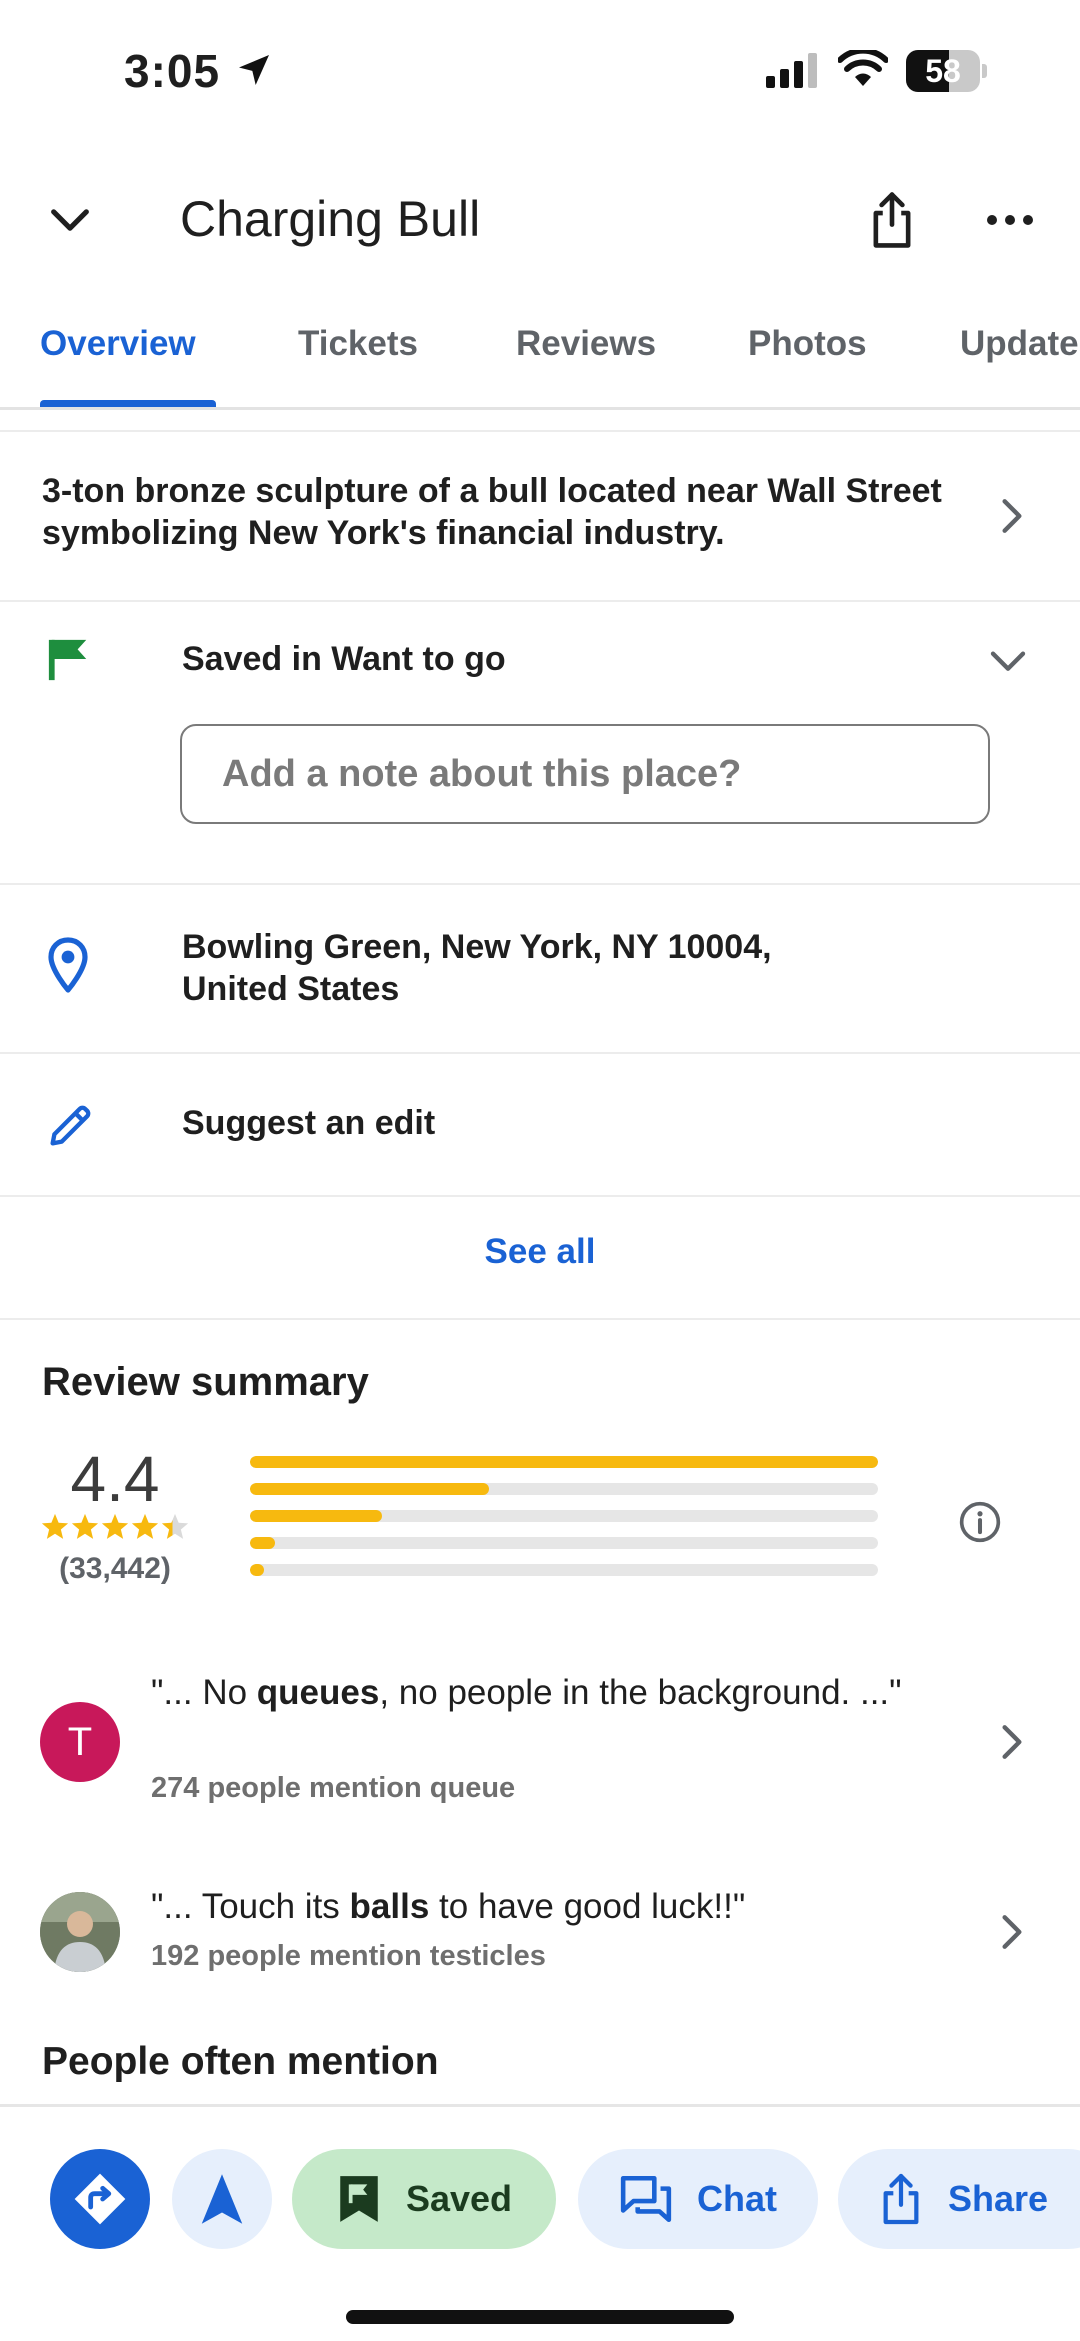 This screenshot has height=2341, width=1080. Describe the element at coordinates (68, 965) in the screenshot. I see `pin-icon` at that location.